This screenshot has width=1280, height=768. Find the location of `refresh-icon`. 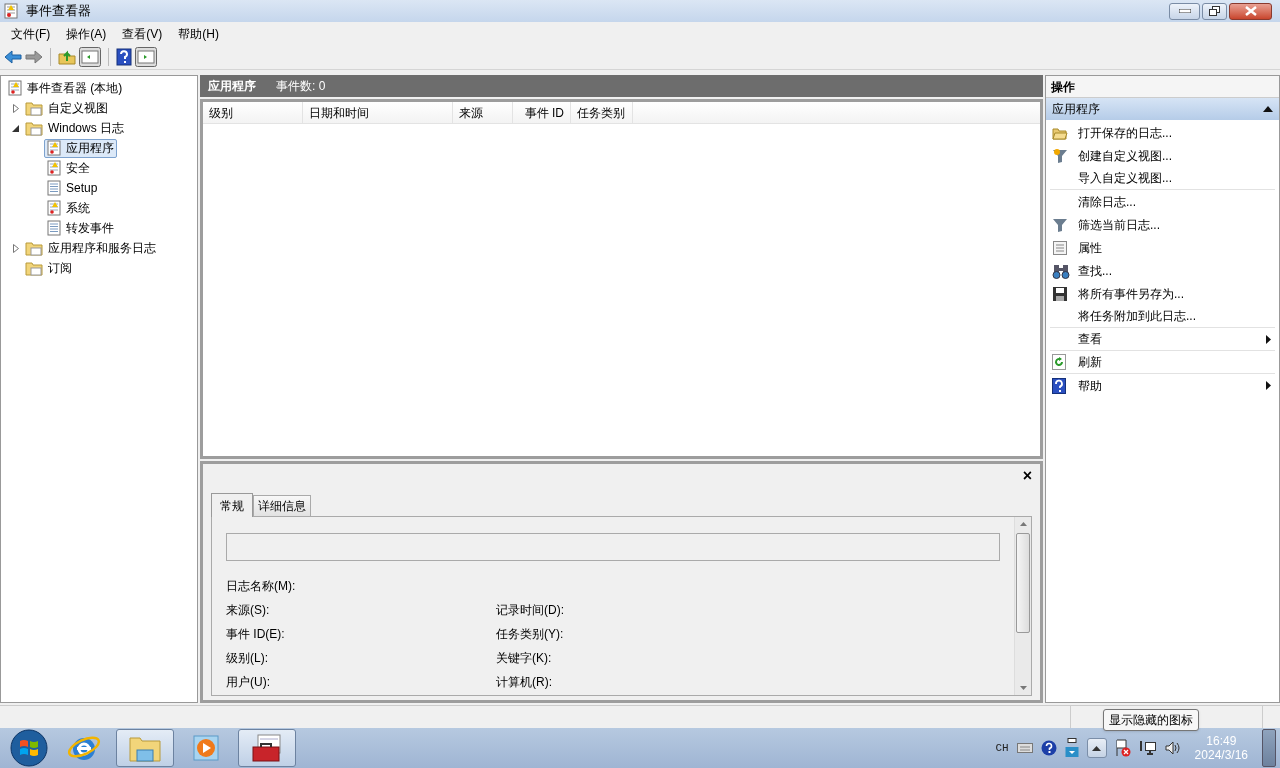

refresh-icon is located at coordinates (1059, 362).